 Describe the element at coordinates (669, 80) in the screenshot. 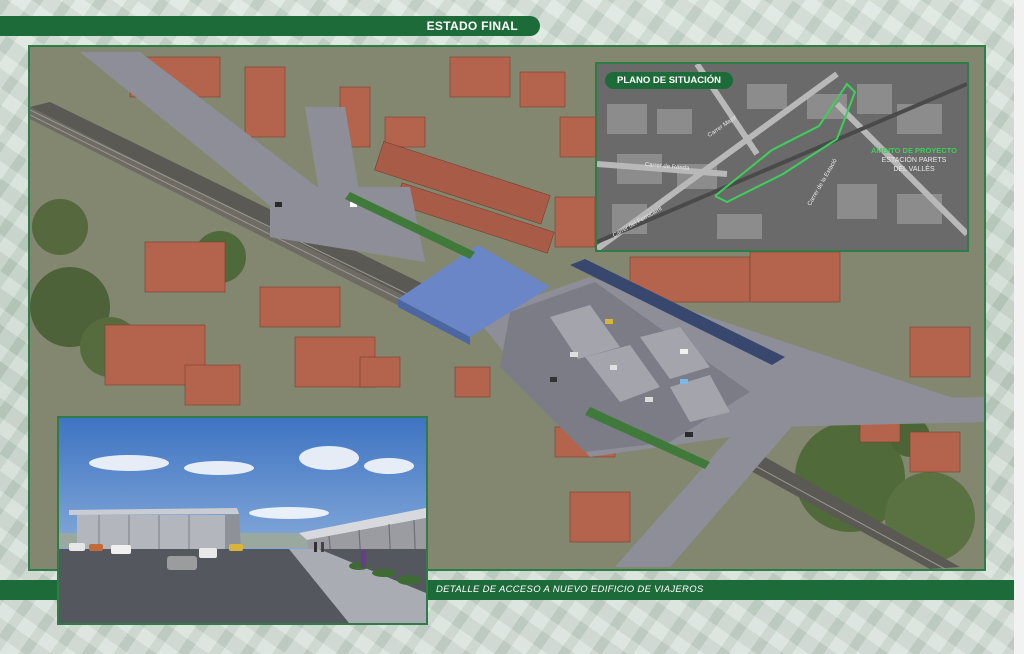

I see `location-plan-label: PLANO DE SITUACIÓN` at that location.